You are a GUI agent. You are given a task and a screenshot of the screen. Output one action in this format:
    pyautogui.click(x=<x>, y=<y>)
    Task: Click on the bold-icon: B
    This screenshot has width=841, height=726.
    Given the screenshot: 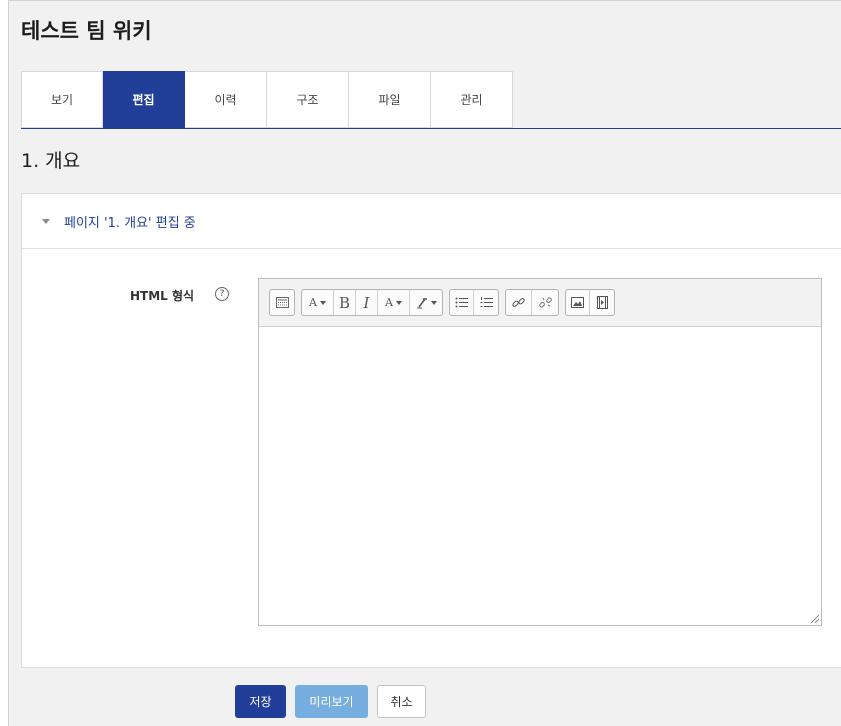 What is the action you would take?
    pyautogui.click(x=345, y=302)
    